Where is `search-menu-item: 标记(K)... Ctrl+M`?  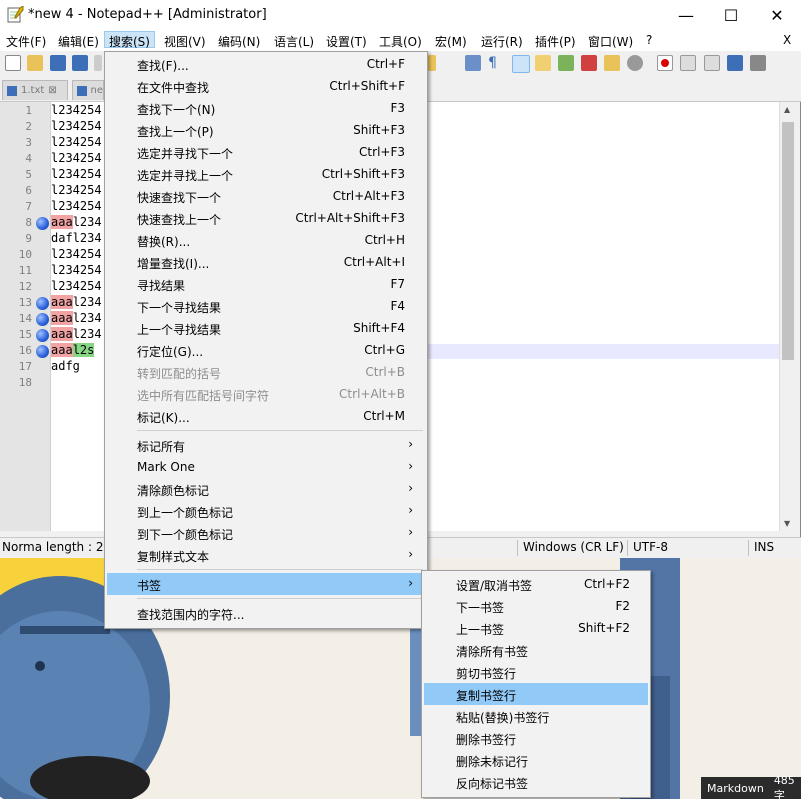
search-menu-item: 标记(K)... Ctrl+M is located at coordinates (266, 416).